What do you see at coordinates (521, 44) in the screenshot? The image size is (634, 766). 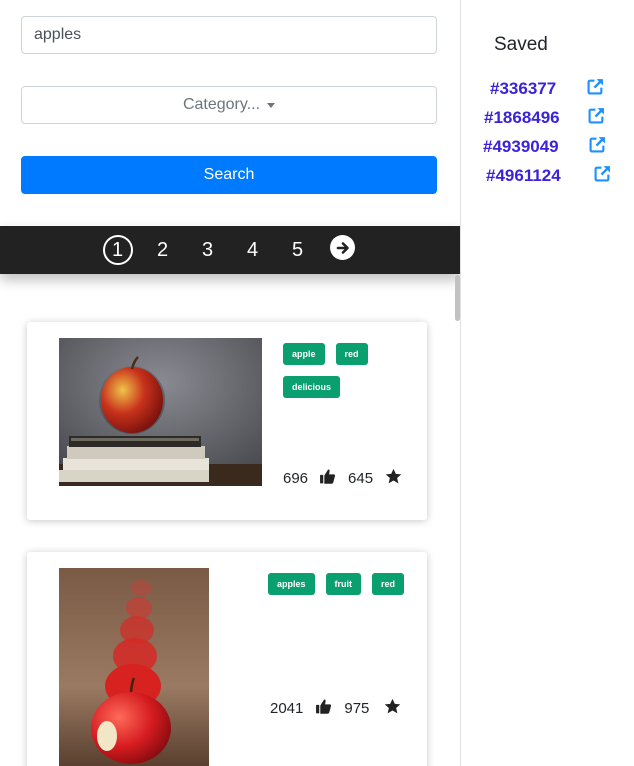 I see `saved-title: Saved` at bounding box center [521, 44].